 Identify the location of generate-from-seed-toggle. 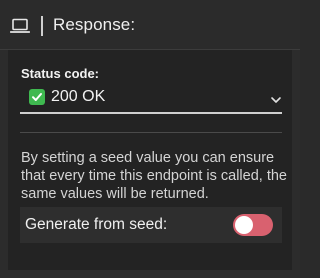
(253, 225).